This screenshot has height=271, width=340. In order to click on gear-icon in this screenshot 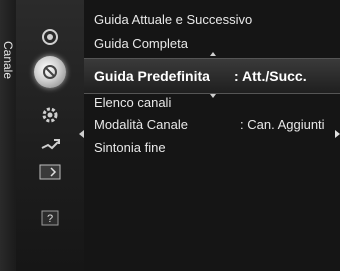, I will do `click(50, 115)`.